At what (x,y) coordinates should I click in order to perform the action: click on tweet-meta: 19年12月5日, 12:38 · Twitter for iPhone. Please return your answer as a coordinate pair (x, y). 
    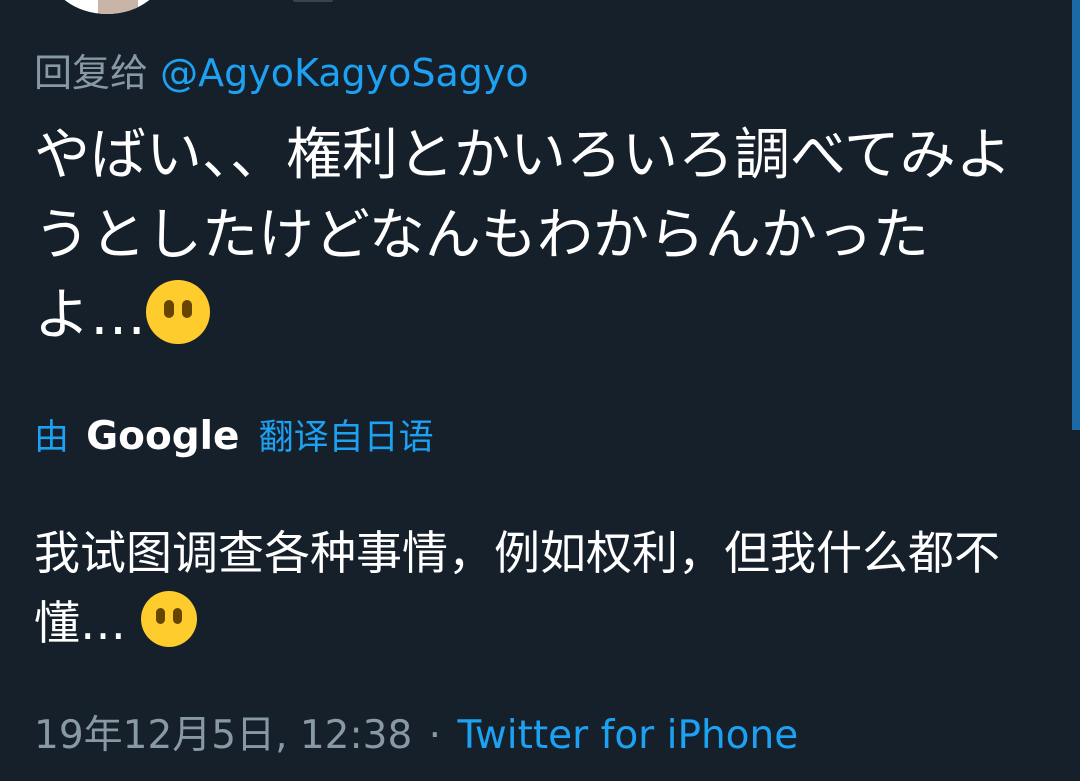
    Looking at the image, I should click on (416, 736).